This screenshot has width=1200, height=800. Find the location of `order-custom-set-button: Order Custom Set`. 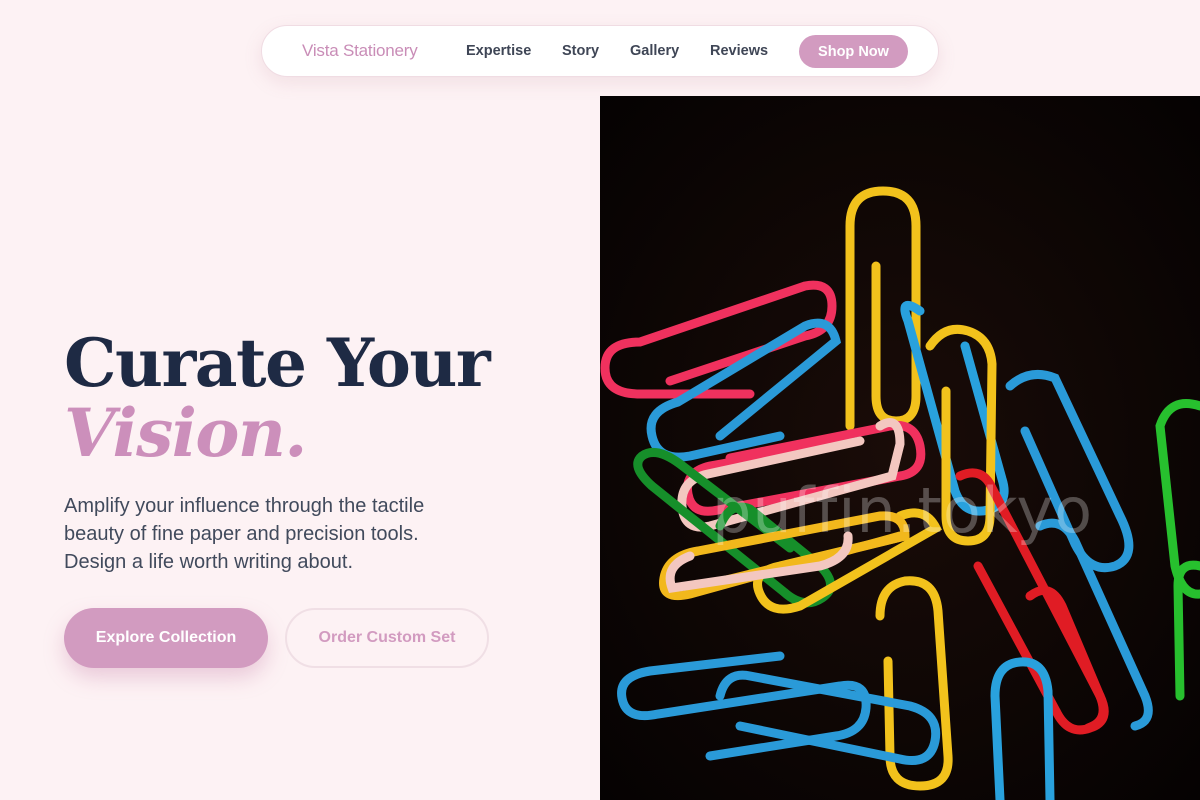

order-custom-set-button: Order Custom Set is located at coordinates (387, 638).